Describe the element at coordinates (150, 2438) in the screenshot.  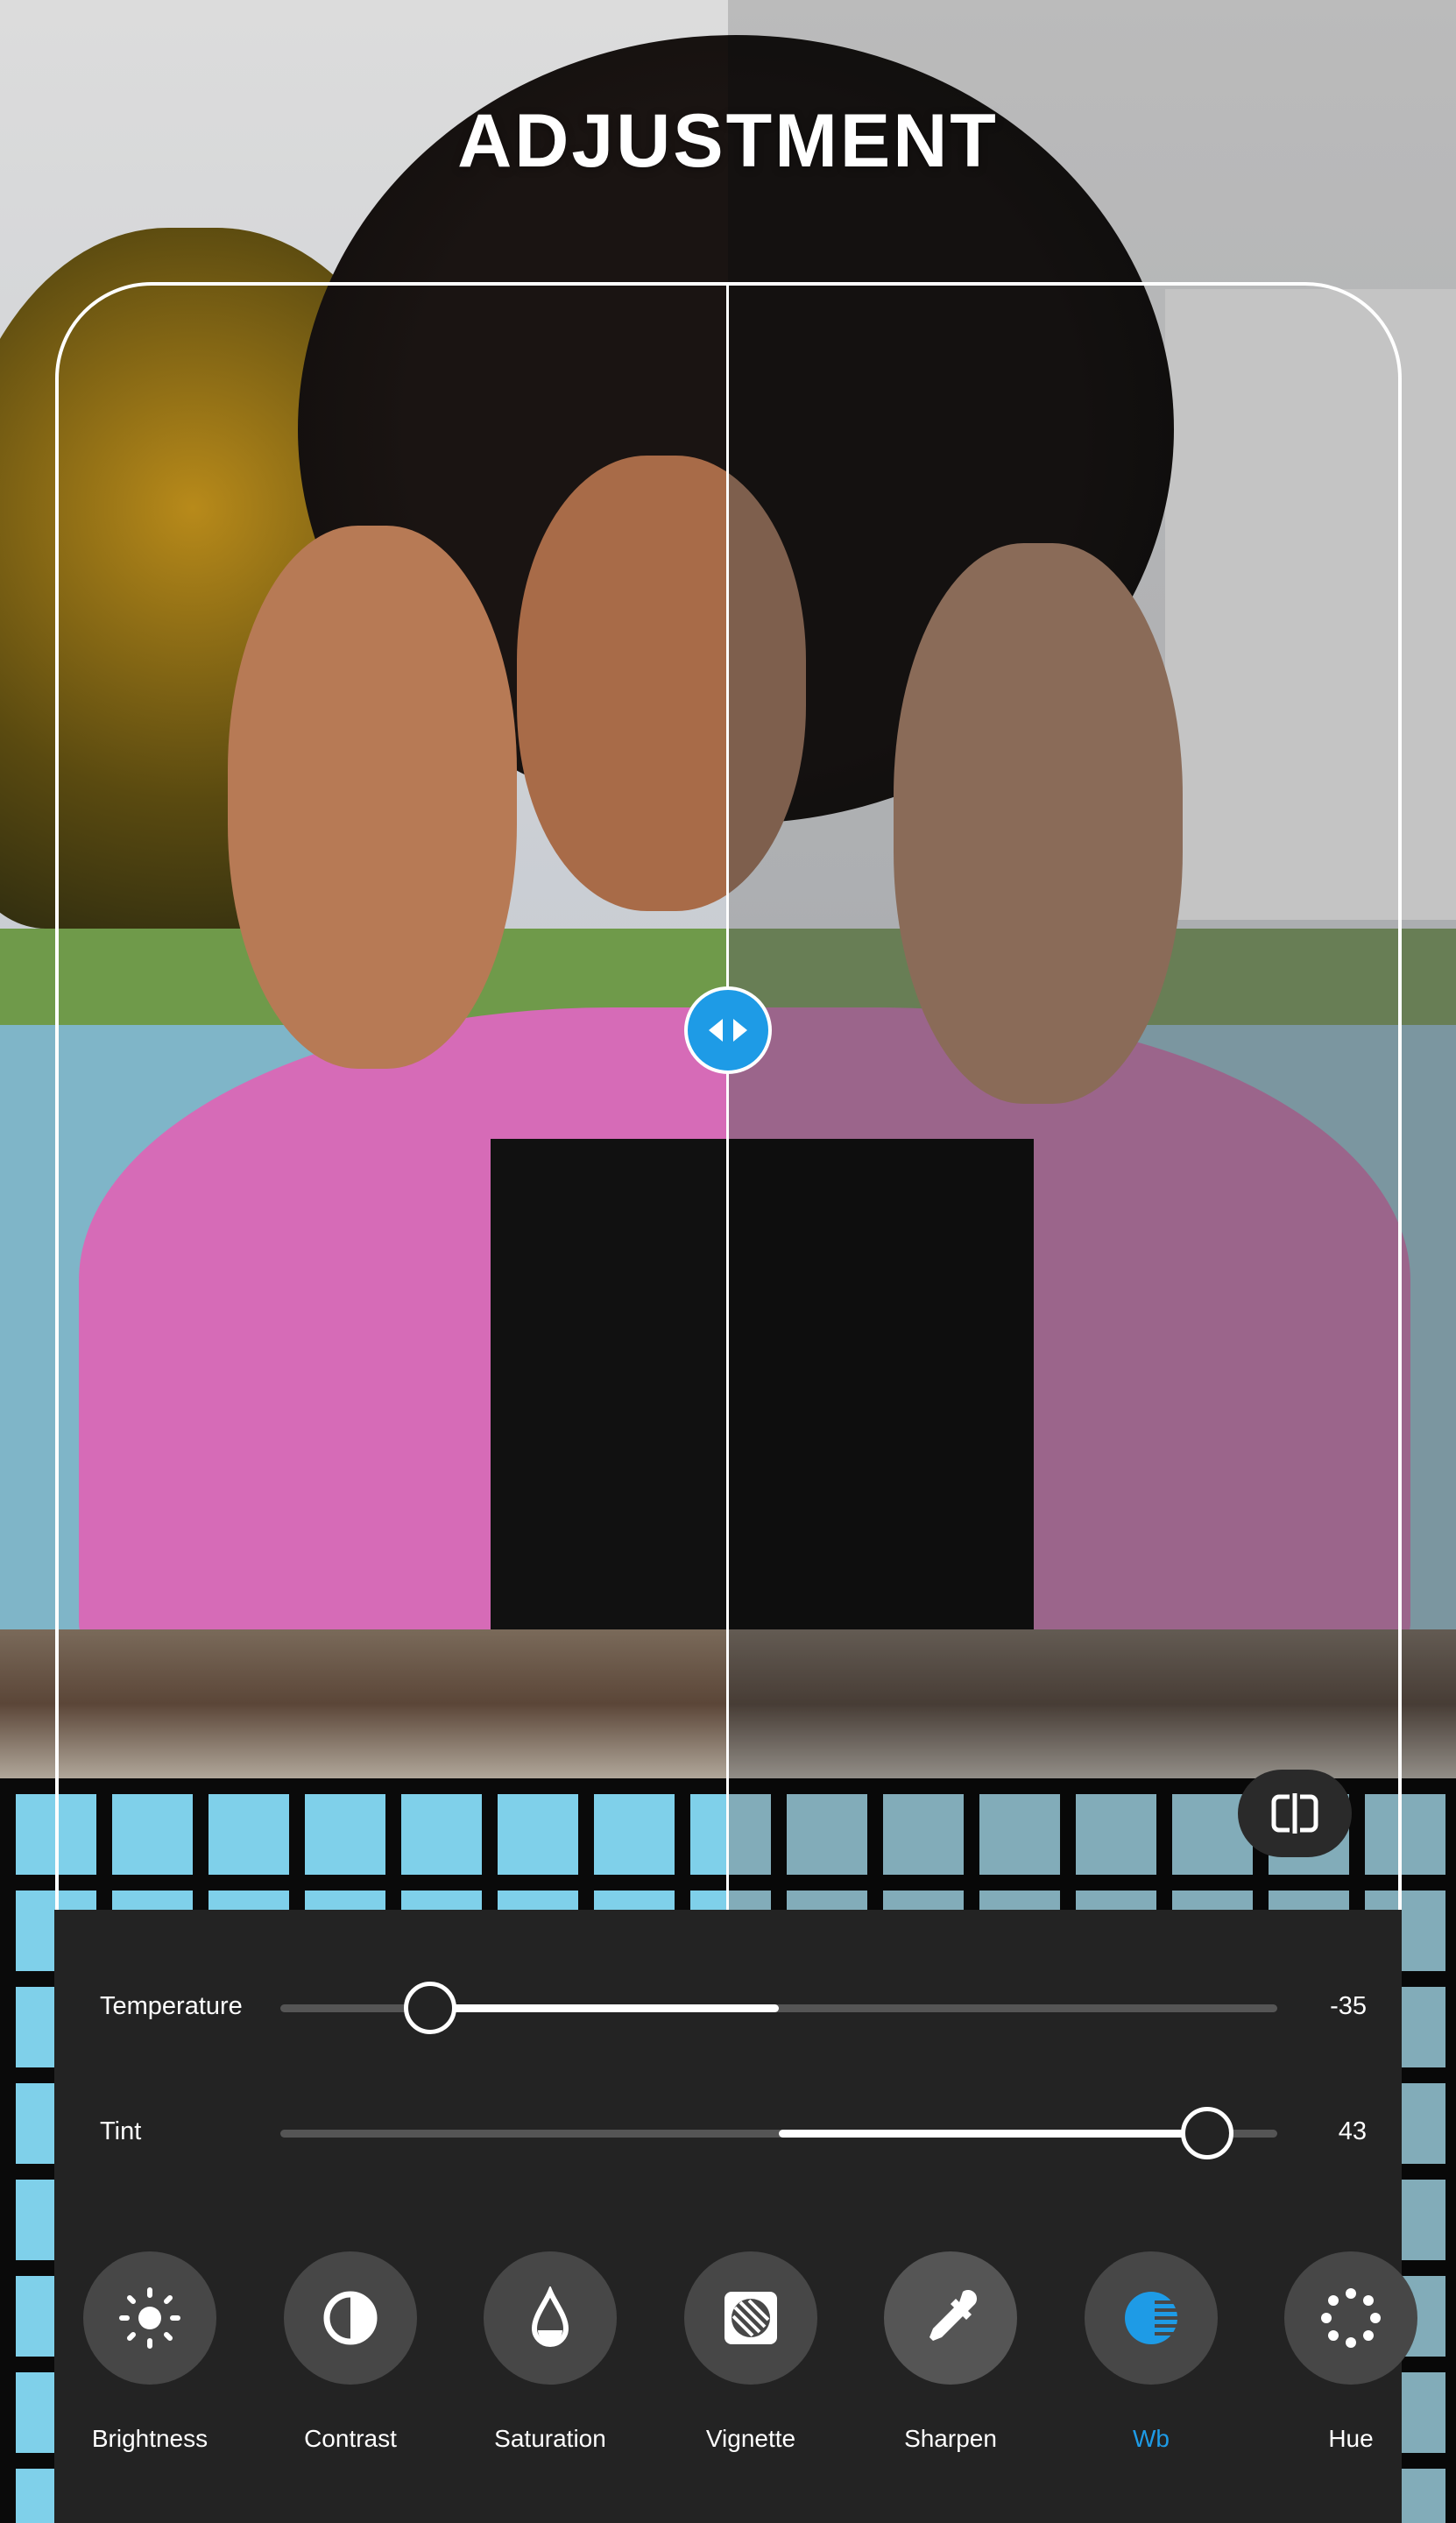
I see `tool-label: Brightness` at that location.